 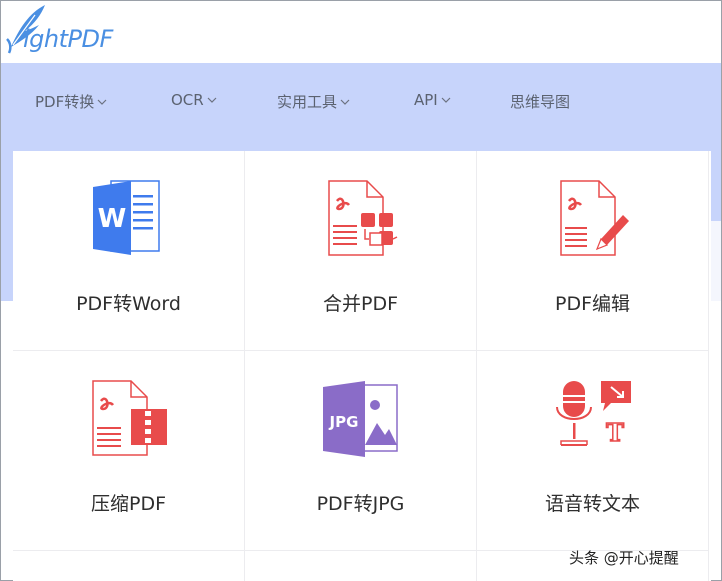 What do you see at coordinates (592, 304) in the screenshot?
I see `tool-label: PDF编辑` at bounding box center [592, 304].